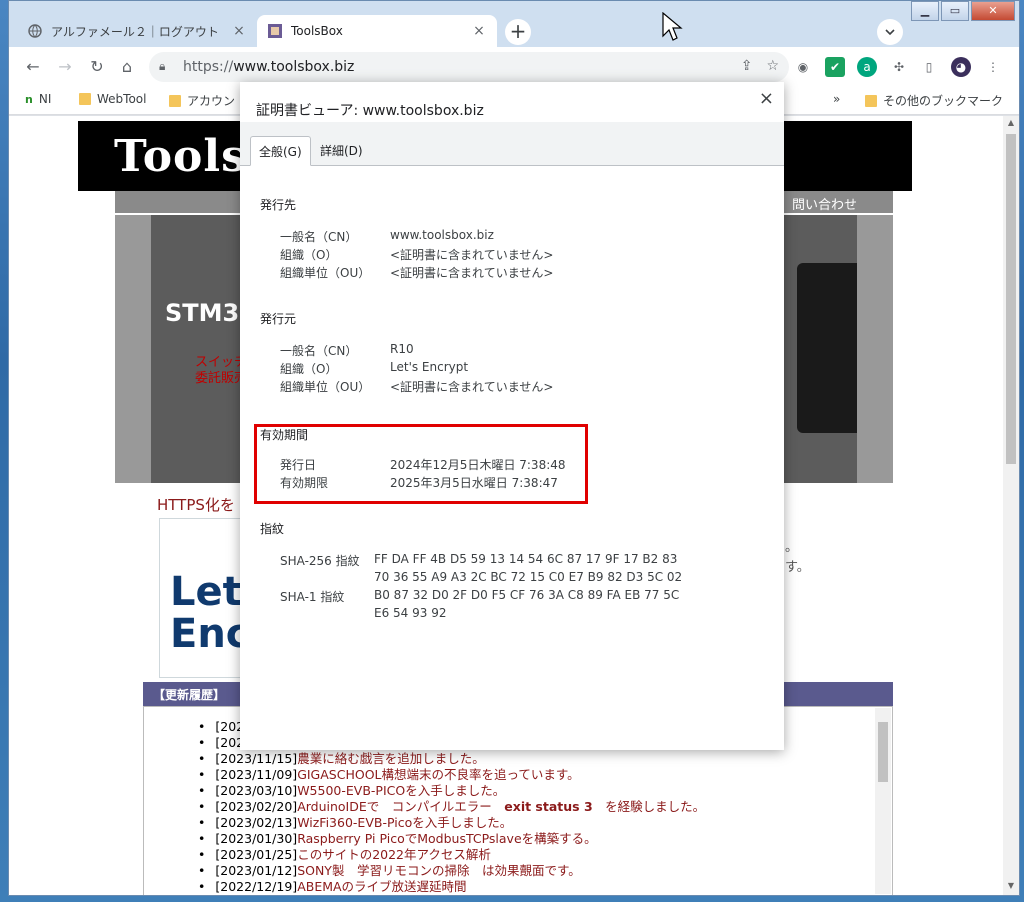 The height and width of the screenshot is (902, 1024). I want to click on home-icon: ⌂, so click(127, 67).